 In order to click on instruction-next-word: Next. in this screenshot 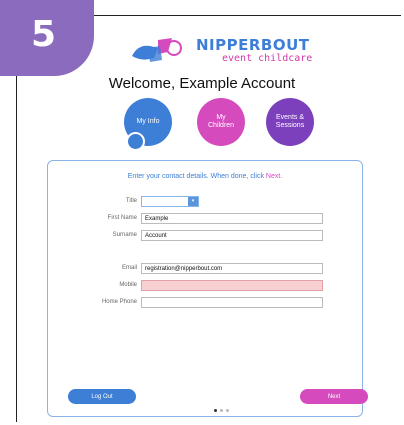, I will do `click(274, 176)`.